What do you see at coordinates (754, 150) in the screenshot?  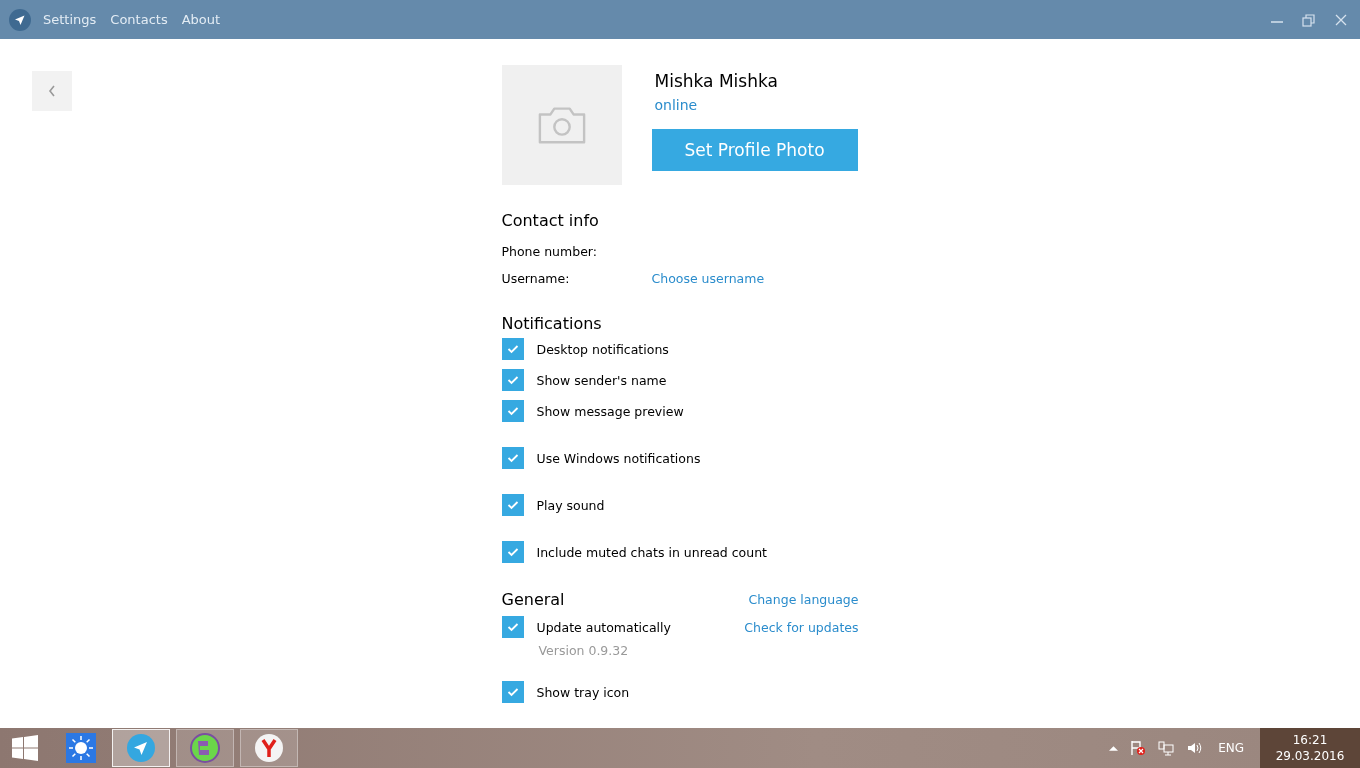 I see `set-photo-button: Set Profile Photo` at bounding box center [754, 150].